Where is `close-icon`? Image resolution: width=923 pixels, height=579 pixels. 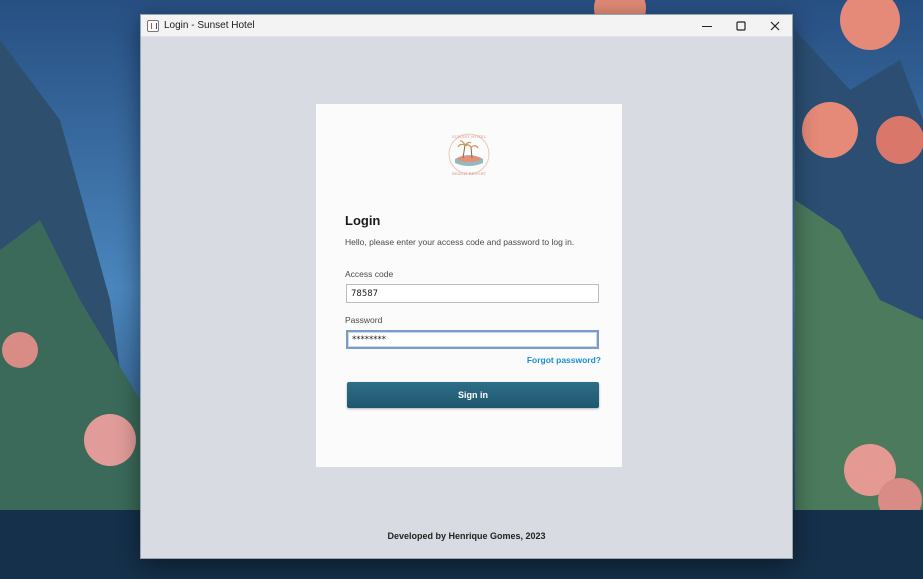
close-icon is located at coordinates (775, 25).